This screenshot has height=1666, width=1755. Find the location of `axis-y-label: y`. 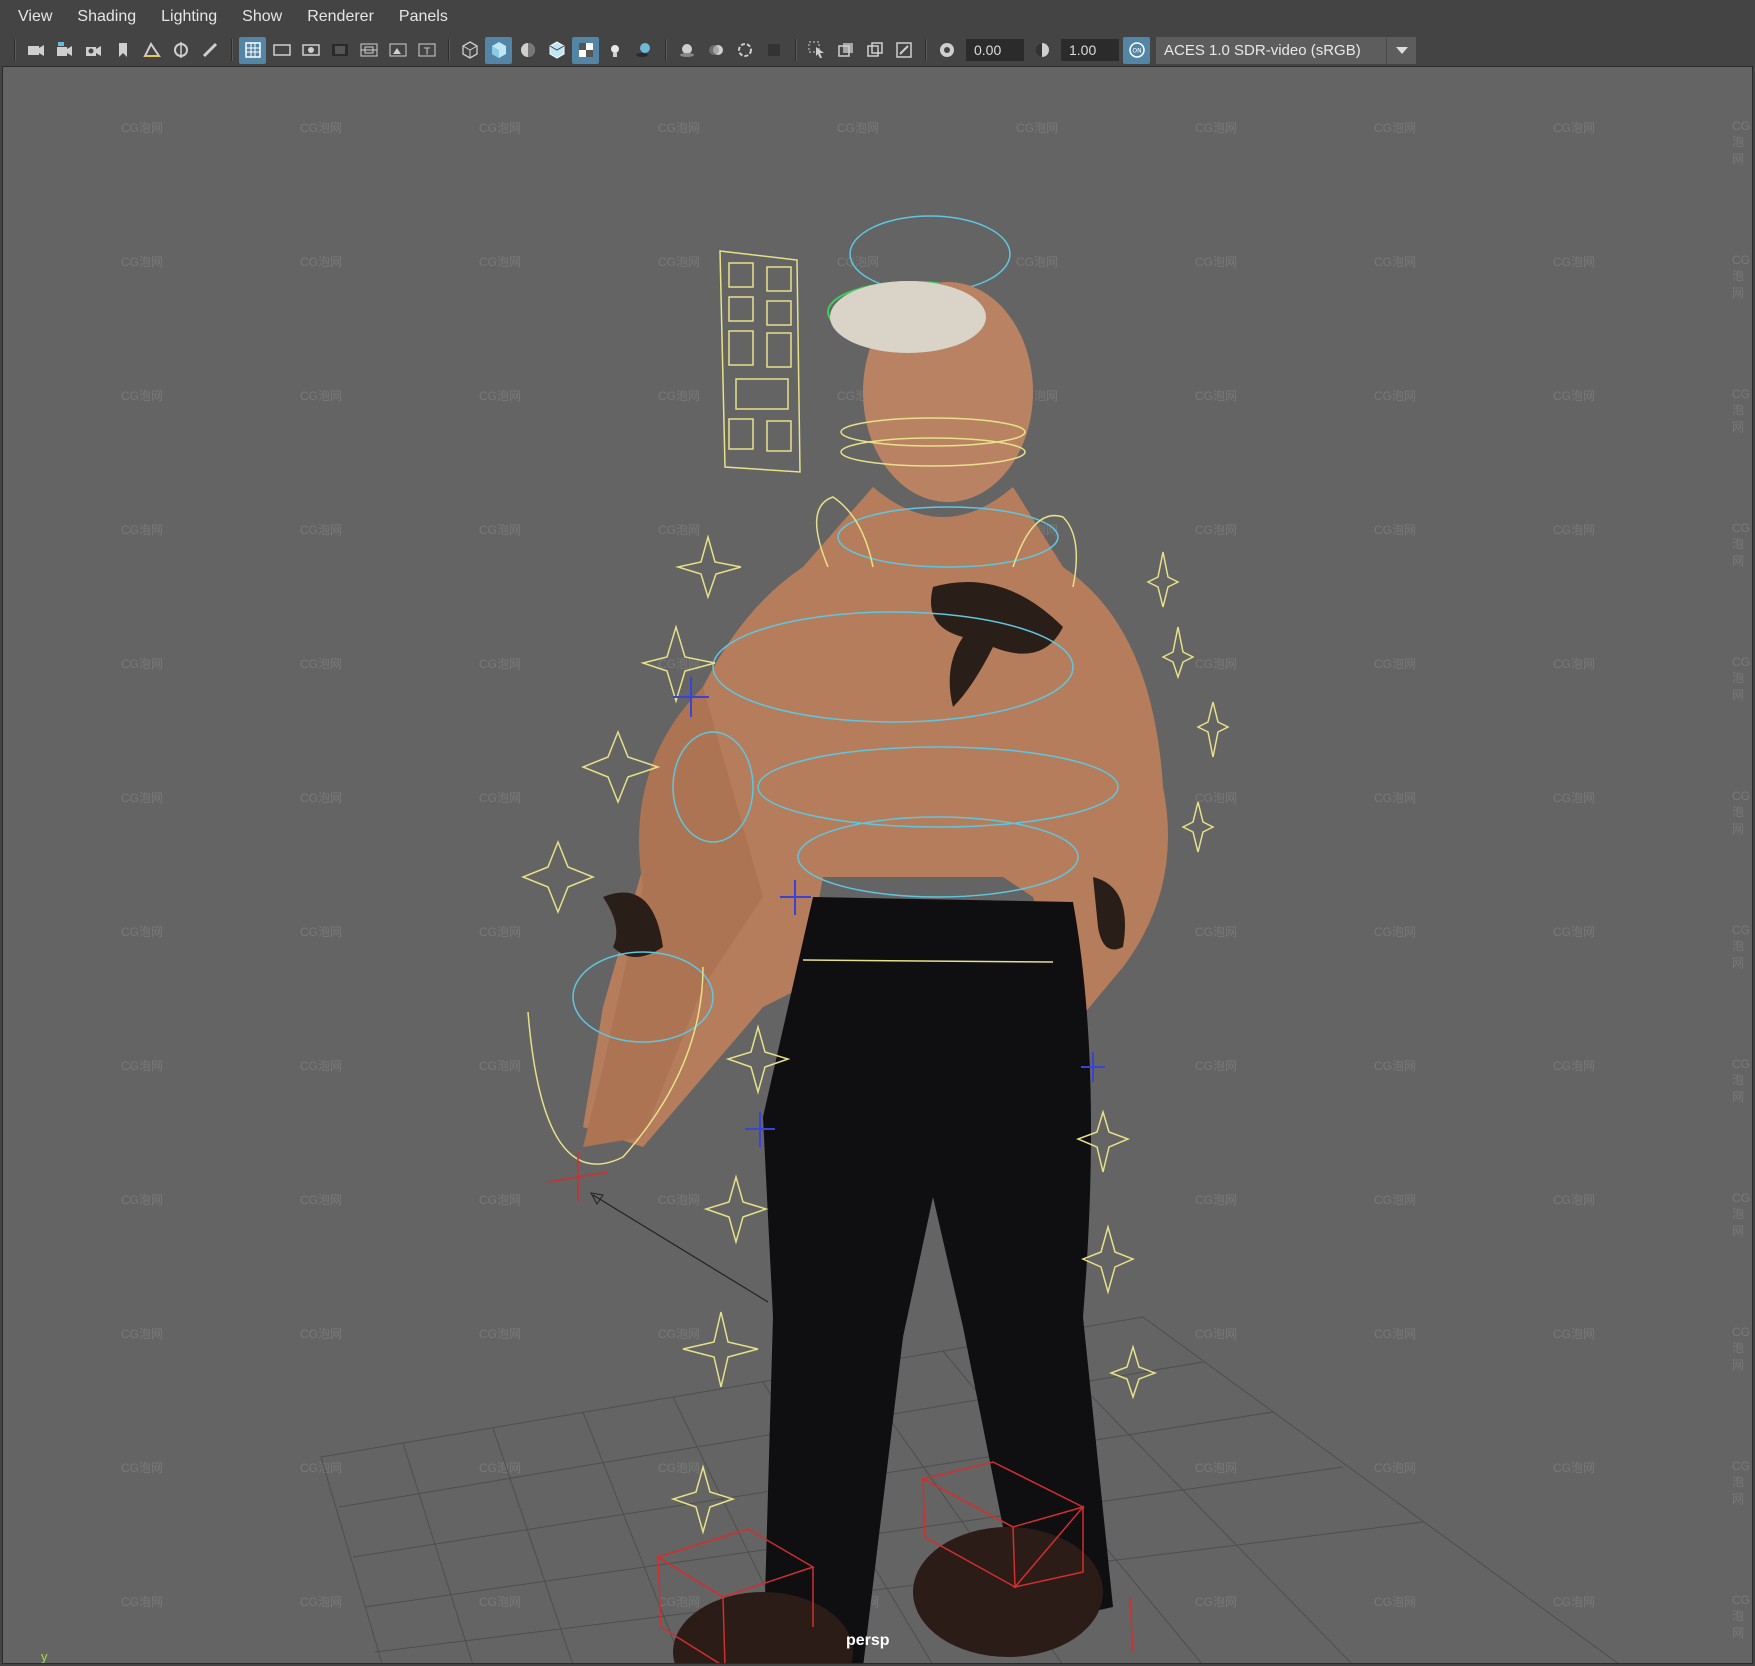

axis-y-label: y is located at coordinates (44, 1656).